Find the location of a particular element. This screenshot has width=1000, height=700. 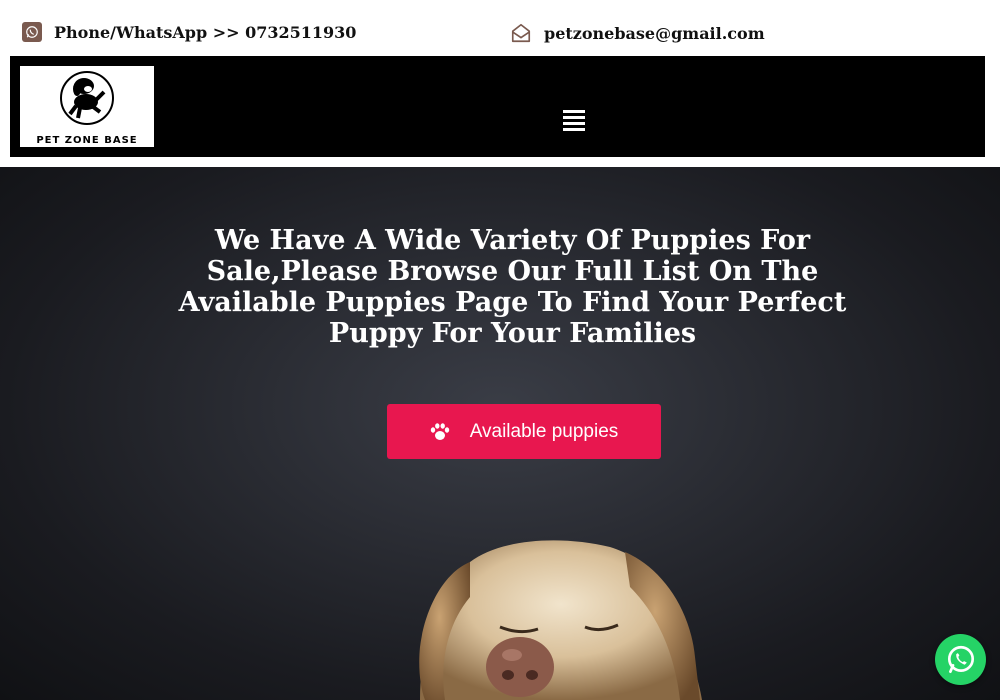

email-text: petzonebase@gmail.com is located at coordinates (654, 33).